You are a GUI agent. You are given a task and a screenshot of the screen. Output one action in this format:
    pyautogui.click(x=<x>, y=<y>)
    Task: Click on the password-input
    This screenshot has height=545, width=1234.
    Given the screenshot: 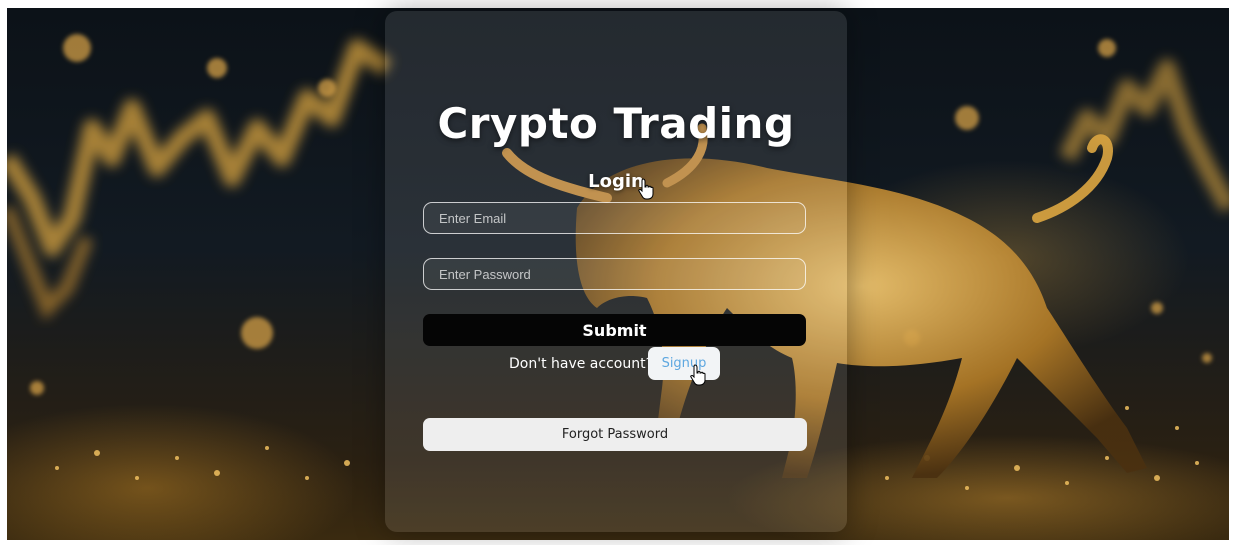 What is the action you would take?
    pyautogui.click(x=614, y=274)
    